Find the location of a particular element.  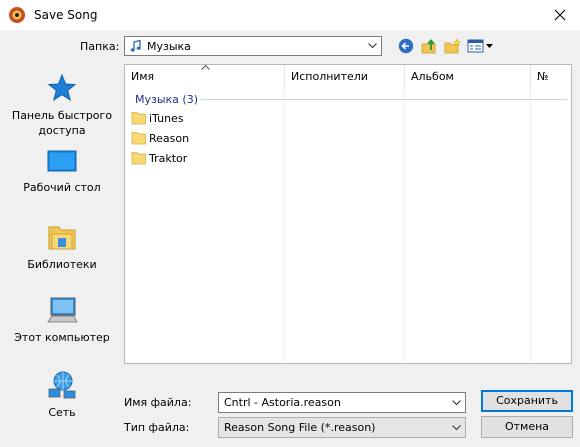

place-desktop: Рабочий стол is located at coordinates (62, 171).